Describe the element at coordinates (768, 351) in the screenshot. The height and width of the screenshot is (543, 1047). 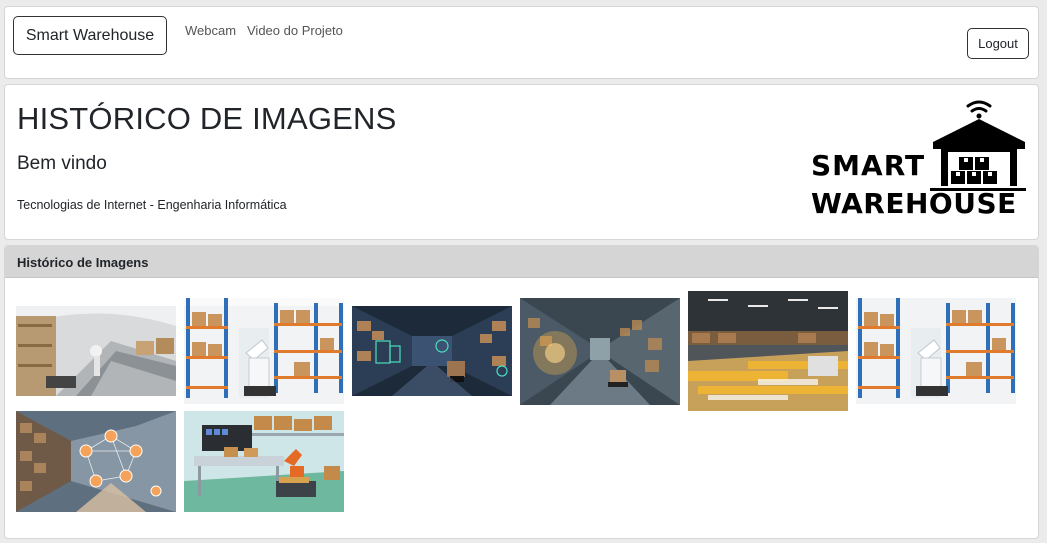
I see `warehouse-motion-image` at that location.